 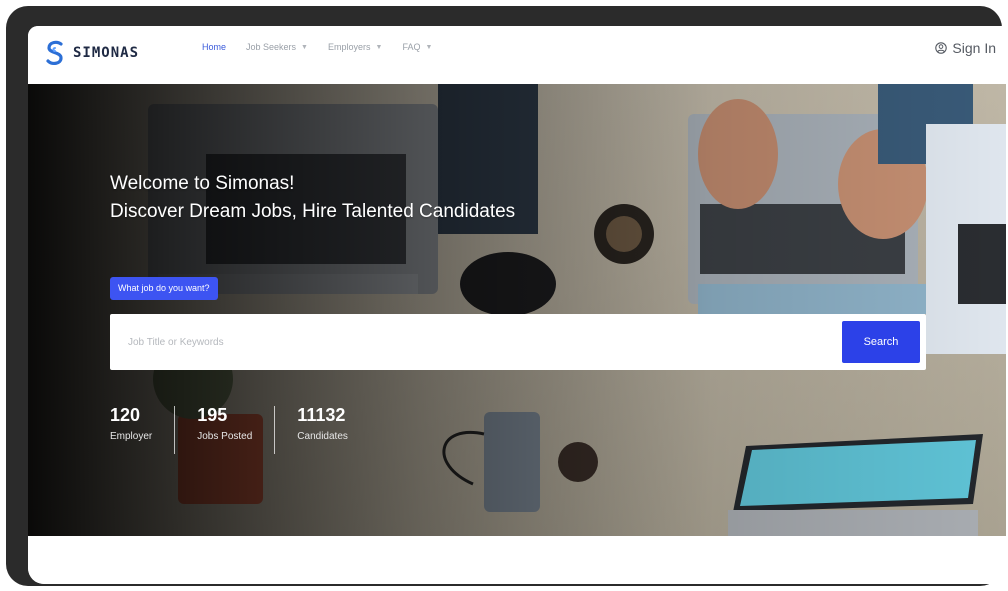 What do you see at coordinates (54, 52) in the screenshot?
I see `simonas-s-logo-icon` at bounding box center [54, 52].